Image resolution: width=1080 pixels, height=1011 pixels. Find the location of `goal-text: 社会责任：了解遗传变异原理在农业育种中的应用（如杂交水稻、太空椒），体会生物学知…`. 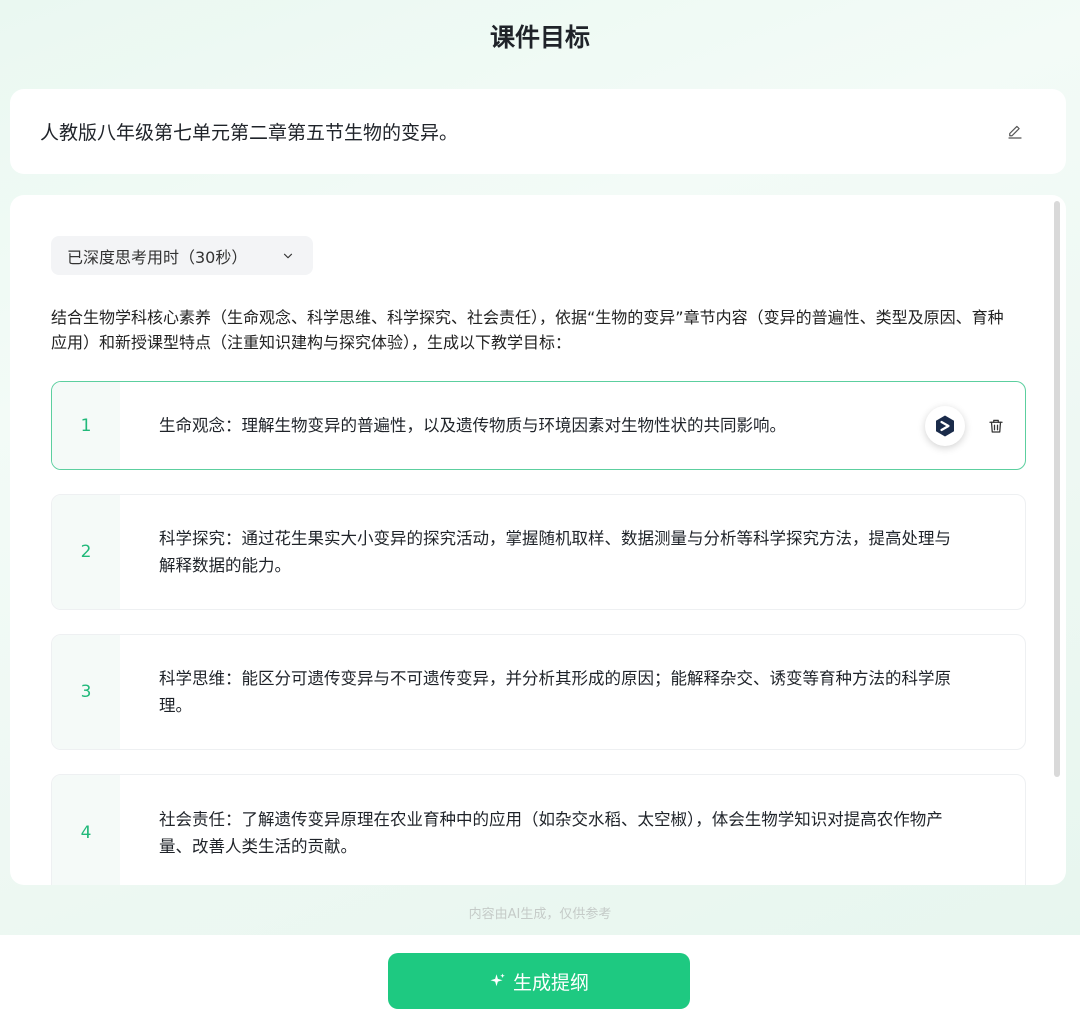

goal-text: 社会责任：了解遗传变异原理在农业育种中的应用（如杂交水稻、太空椒），体会生物学知… is located at coordinates (551, 833).